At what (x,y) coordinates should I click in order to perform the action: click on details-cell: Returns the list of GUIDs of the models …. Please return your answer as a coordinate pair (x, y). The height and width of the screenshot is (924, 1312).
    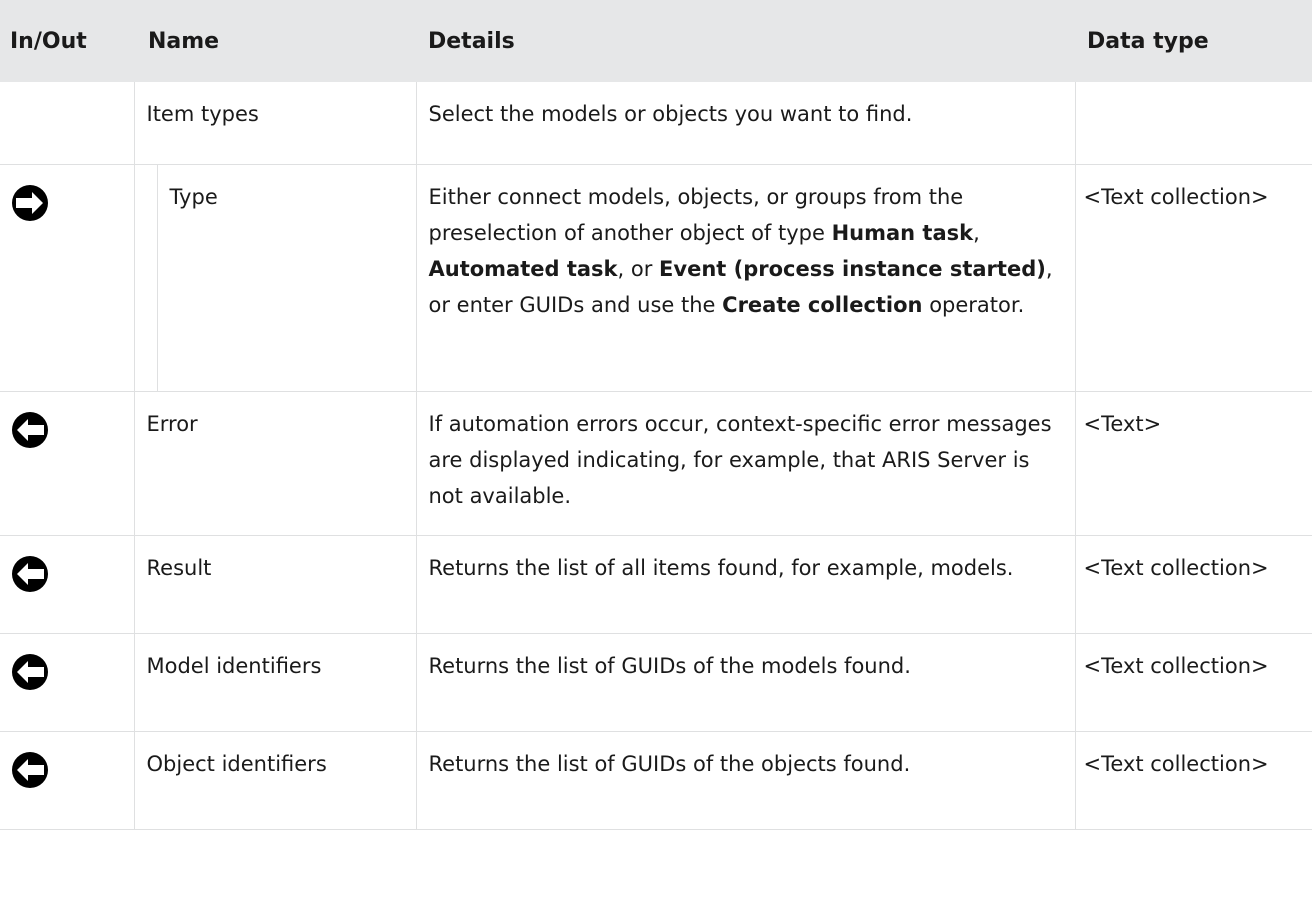
    Looking at the image, I should click on (745, 682).